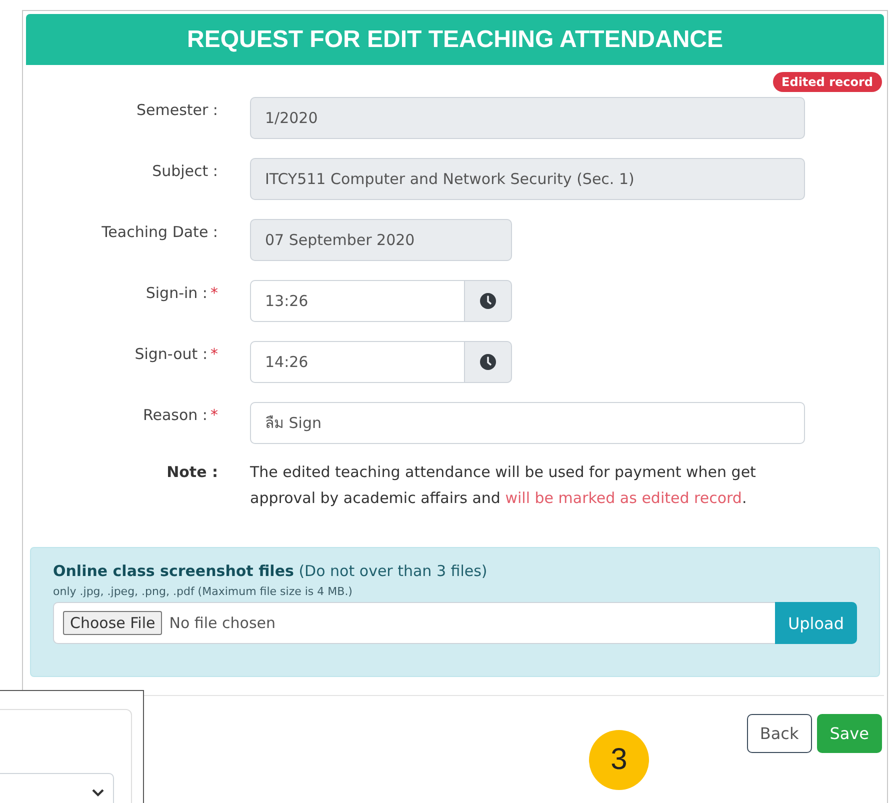 This screenshot has height=803, width=892. What do you see at coordinates (827, 82) in the screenshot?
I see `status-badge: Edited record` at bounding box center [827, 82].